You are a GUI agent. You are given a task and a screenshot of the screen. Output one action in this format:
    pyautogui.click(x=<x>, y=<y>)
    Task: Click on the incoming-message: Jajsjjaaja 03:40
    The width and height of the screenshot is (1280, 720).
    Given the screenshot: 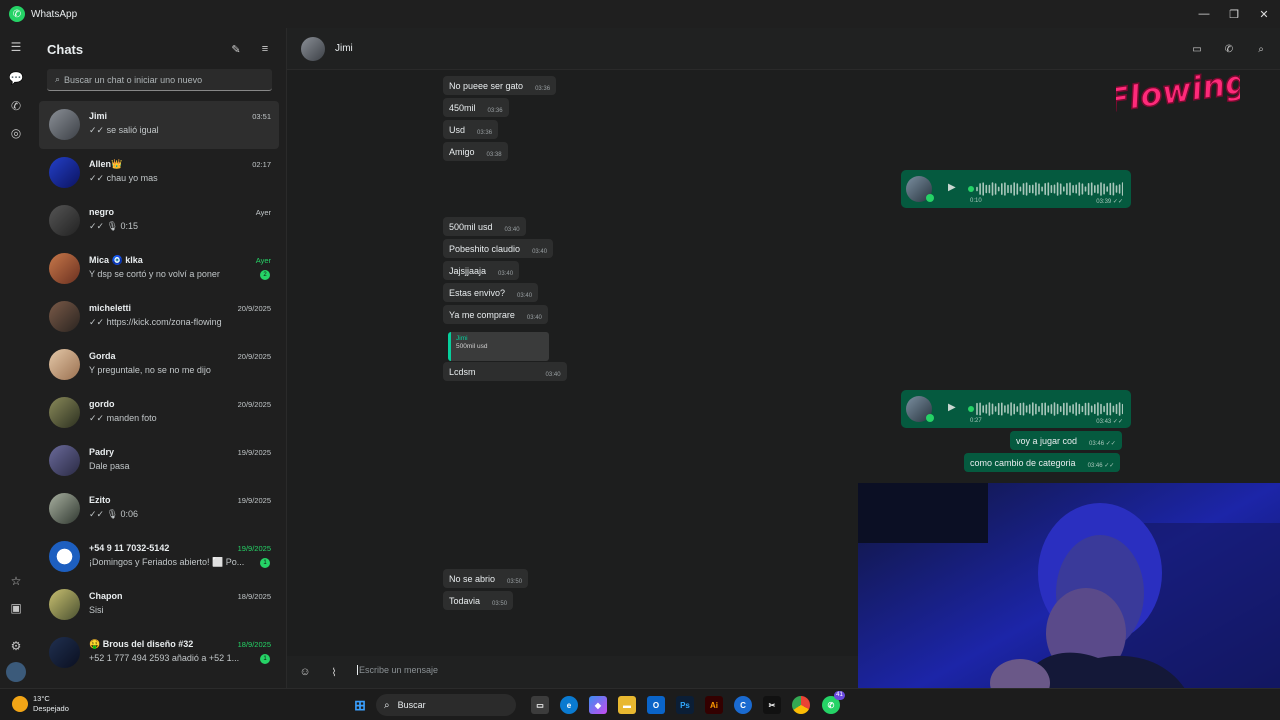 What is the action you would take?
    pyautogui.click(x=481, y=270)
    